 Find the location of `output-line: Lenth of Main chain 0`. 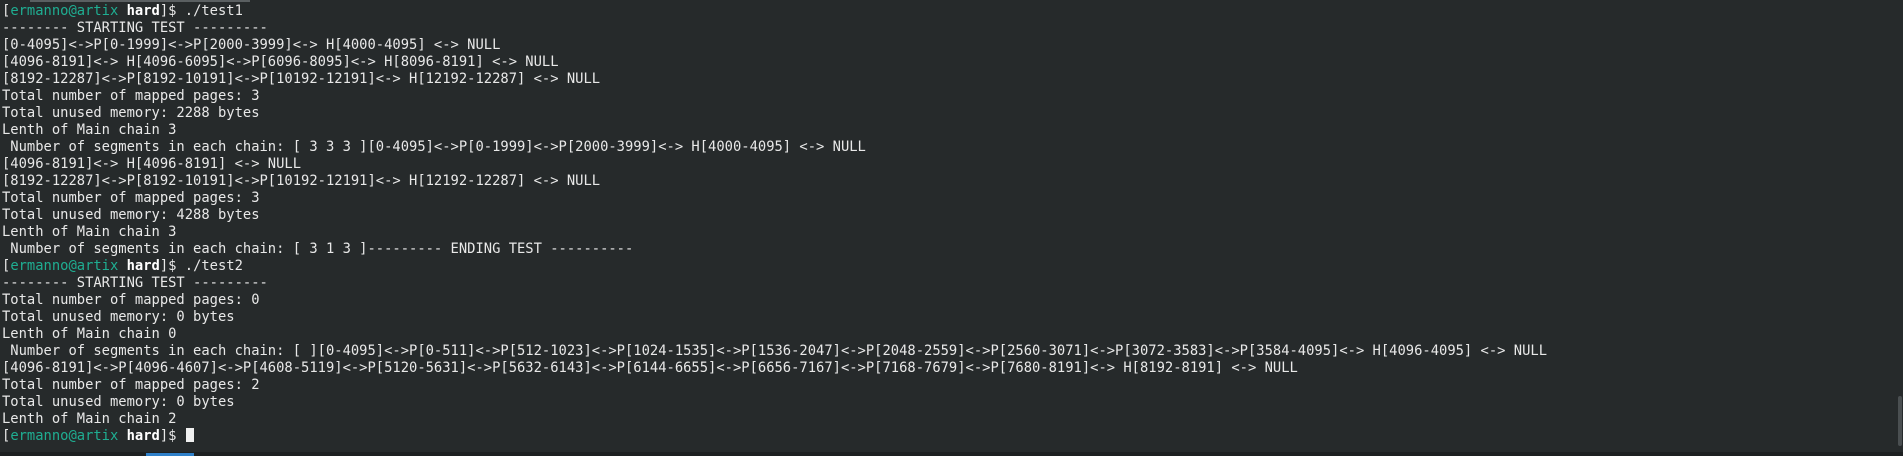

output-line: Lenth of Main chain 0 is located at coordinates (89, 334).